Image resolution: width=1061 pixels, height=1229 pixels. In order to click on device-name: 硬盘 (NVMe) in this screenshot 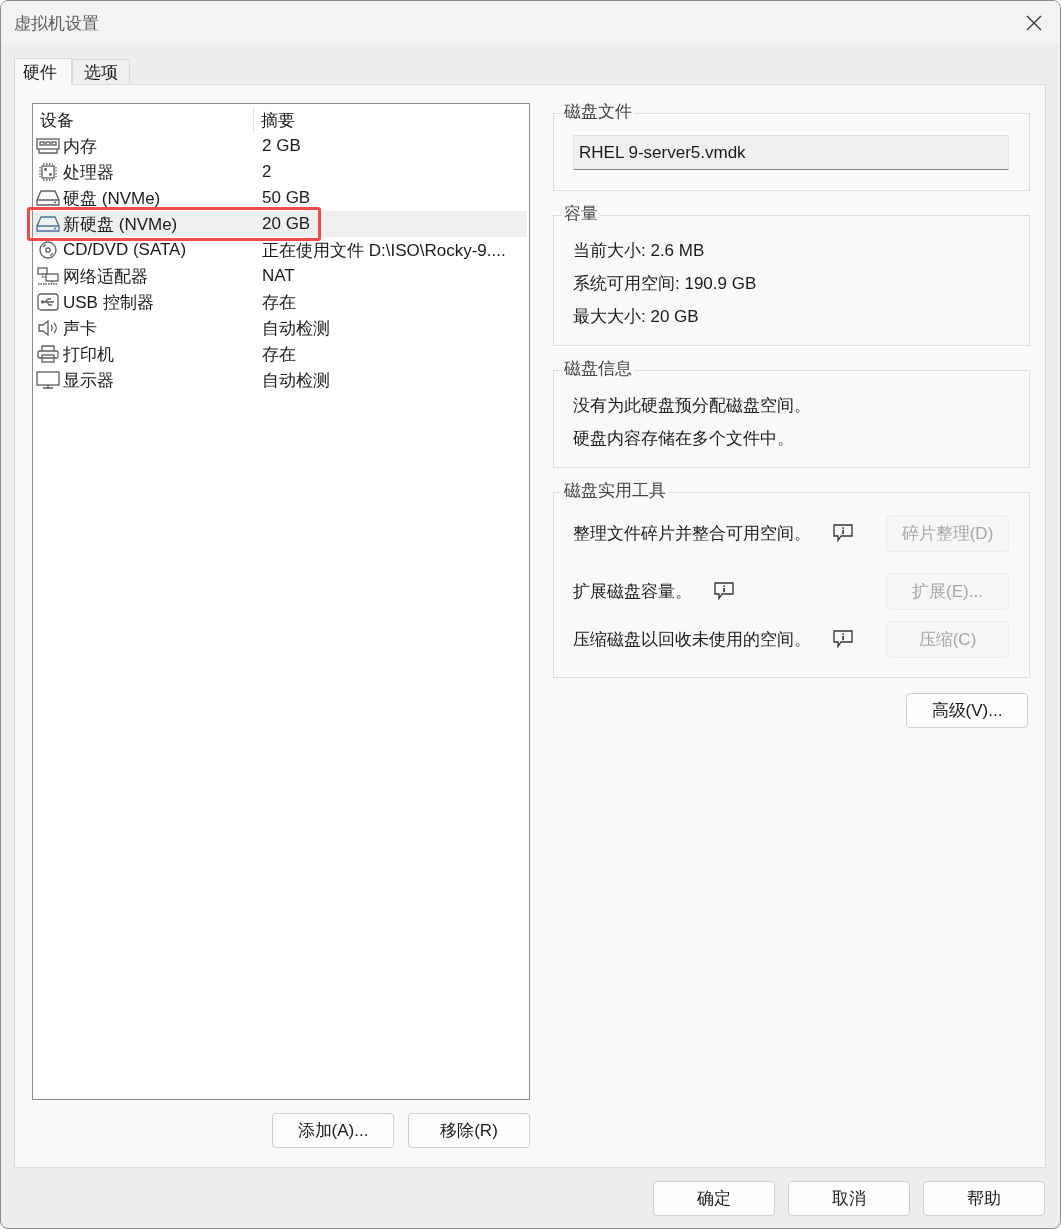, I will do `click(112, 198)`.